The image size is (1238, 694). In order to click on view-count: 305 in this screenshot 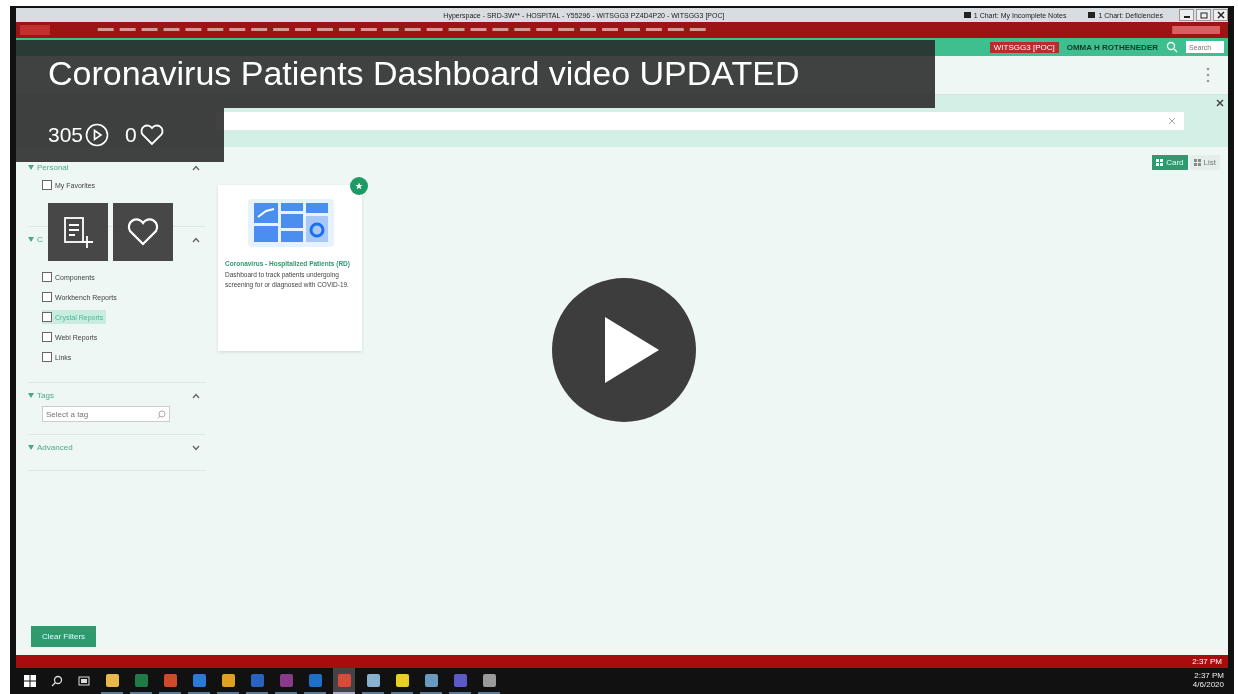, I will do `click(66, 135)`.